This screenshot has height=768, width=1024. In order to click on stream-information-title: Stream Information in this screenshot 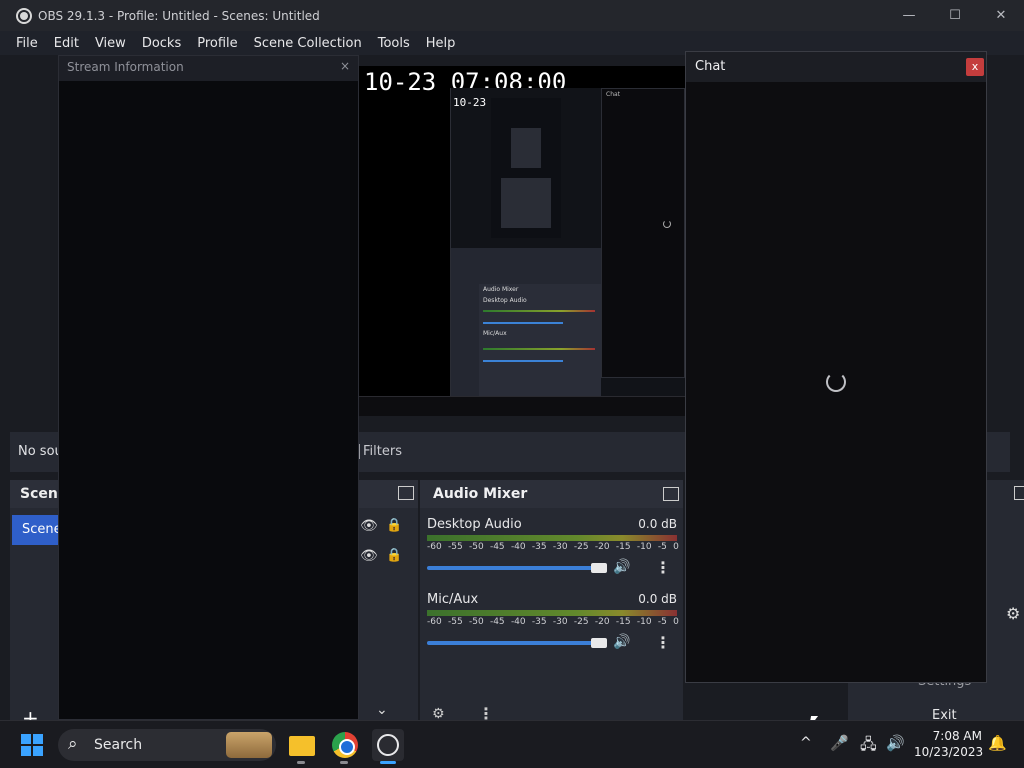, I will do `click(125, 67)`.